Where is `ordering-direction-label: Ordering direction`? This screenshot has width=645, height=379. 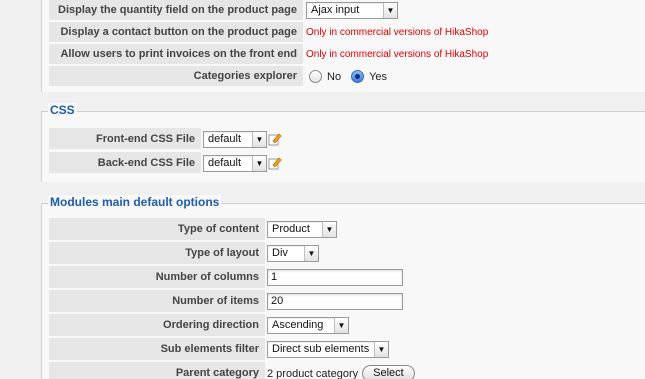 ordering-direction-label: Ordering direction is located at coordinates (157, 325).